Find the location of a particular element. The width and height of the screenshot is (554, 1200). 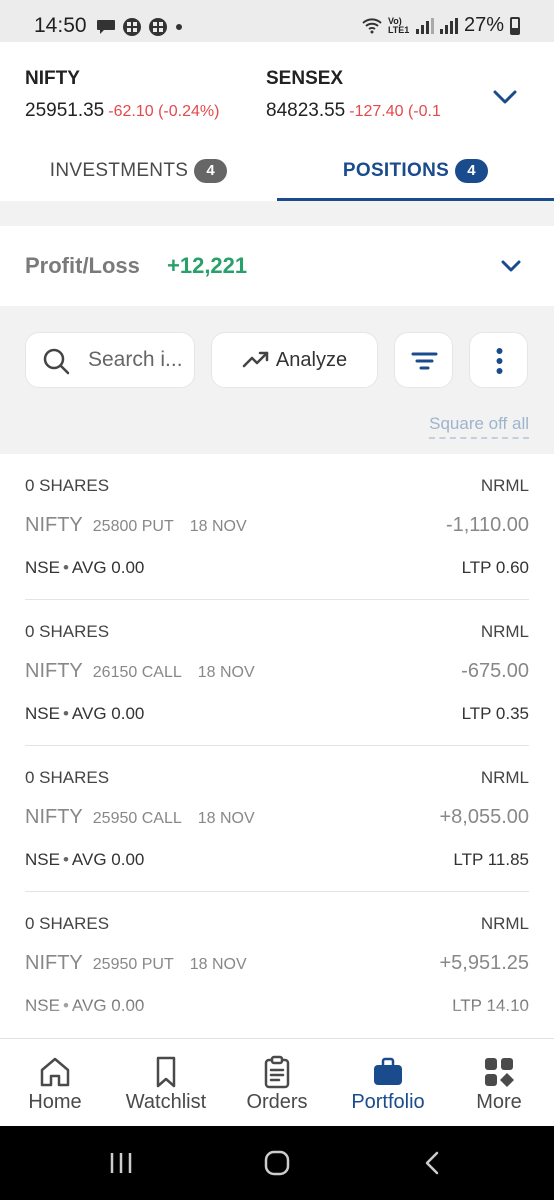

position-pnl: -1,110.00 is located at coordinates (487, 525).